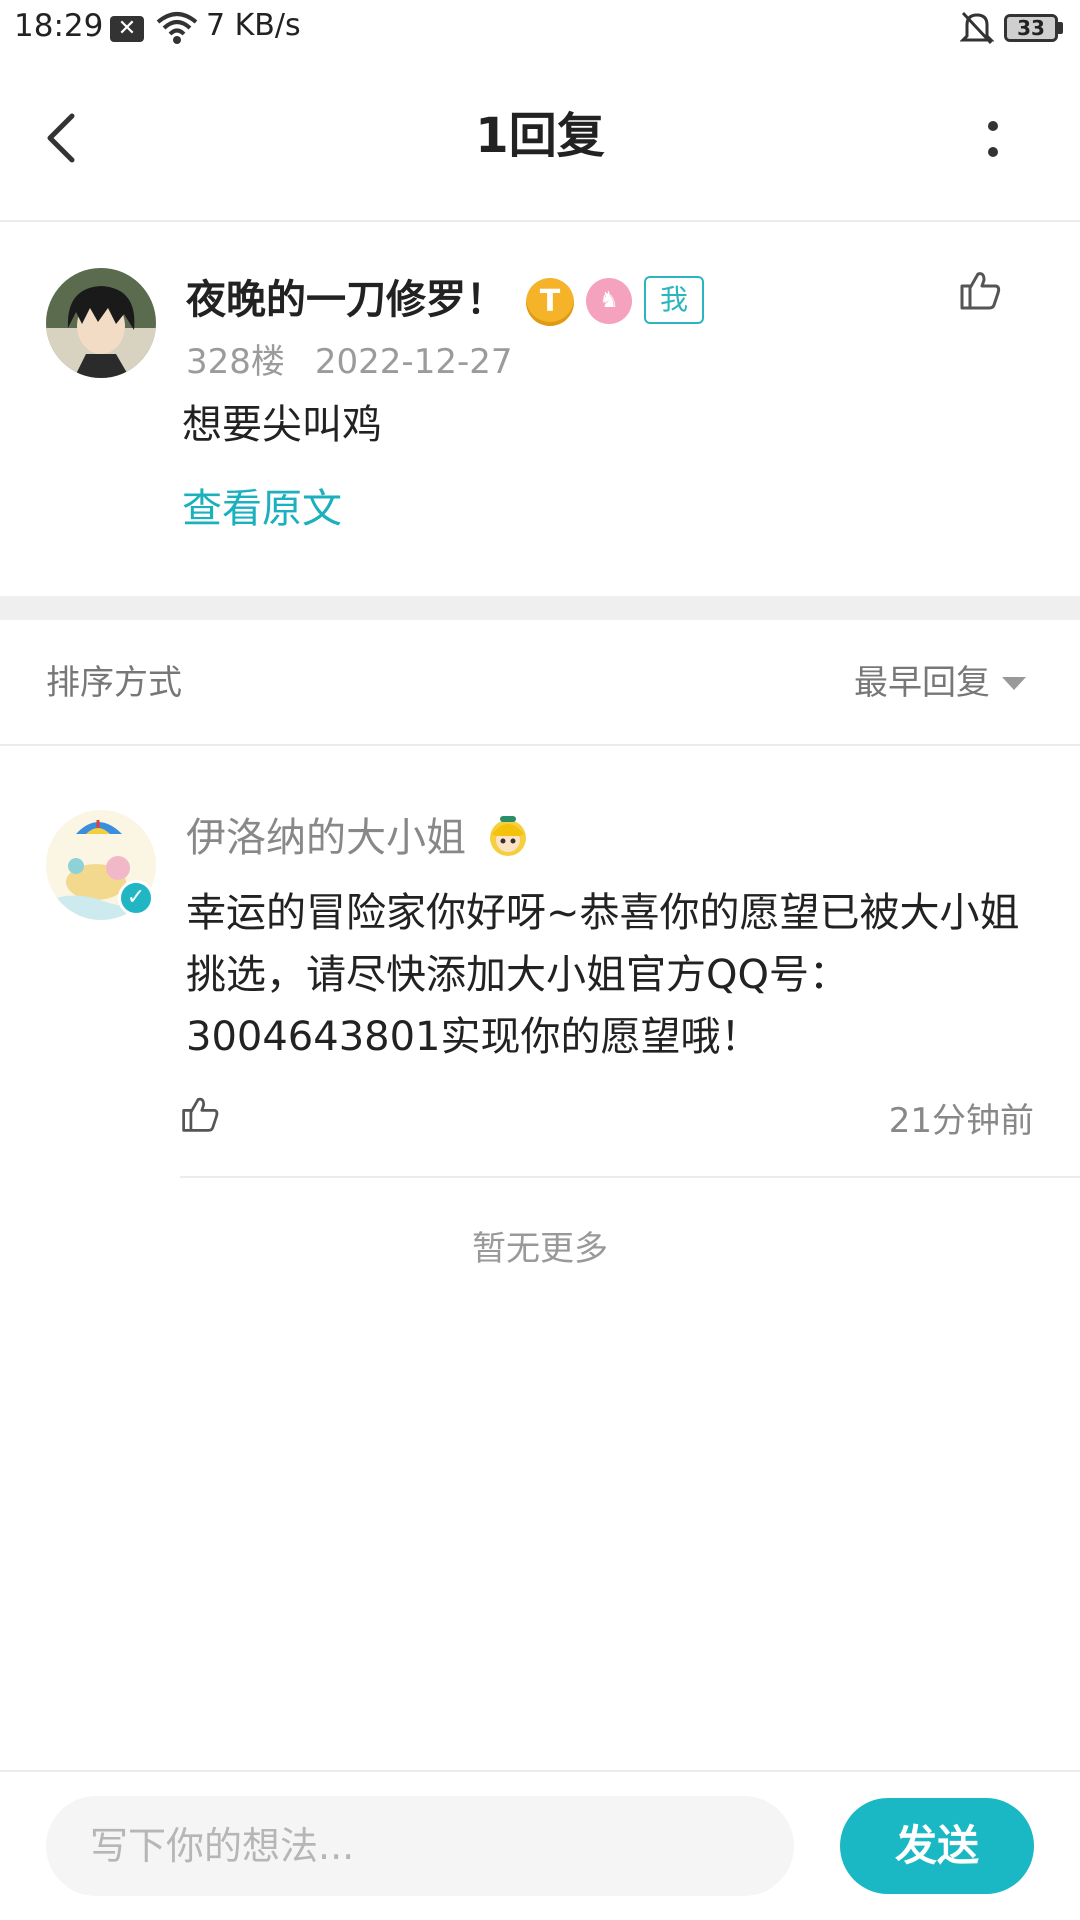 This screenshot has width=1080, height=1920. I want to click on more-options-icon, so click(993, 142).